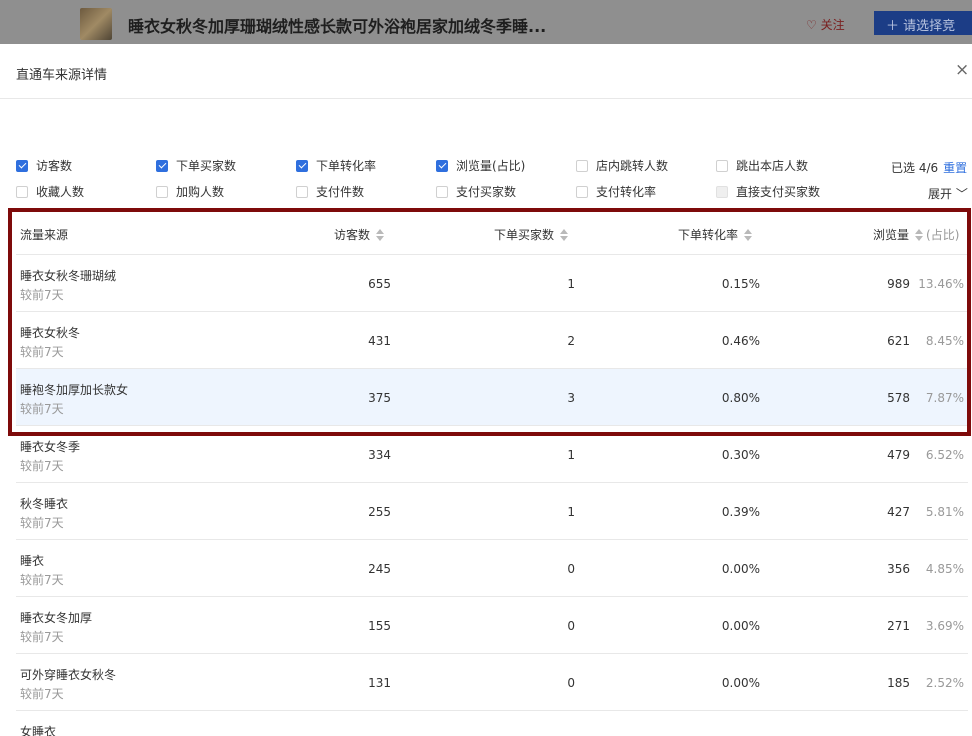 This screenshot has height=736, width=972. I want to click on close-icon: ×, so click(962, 70).